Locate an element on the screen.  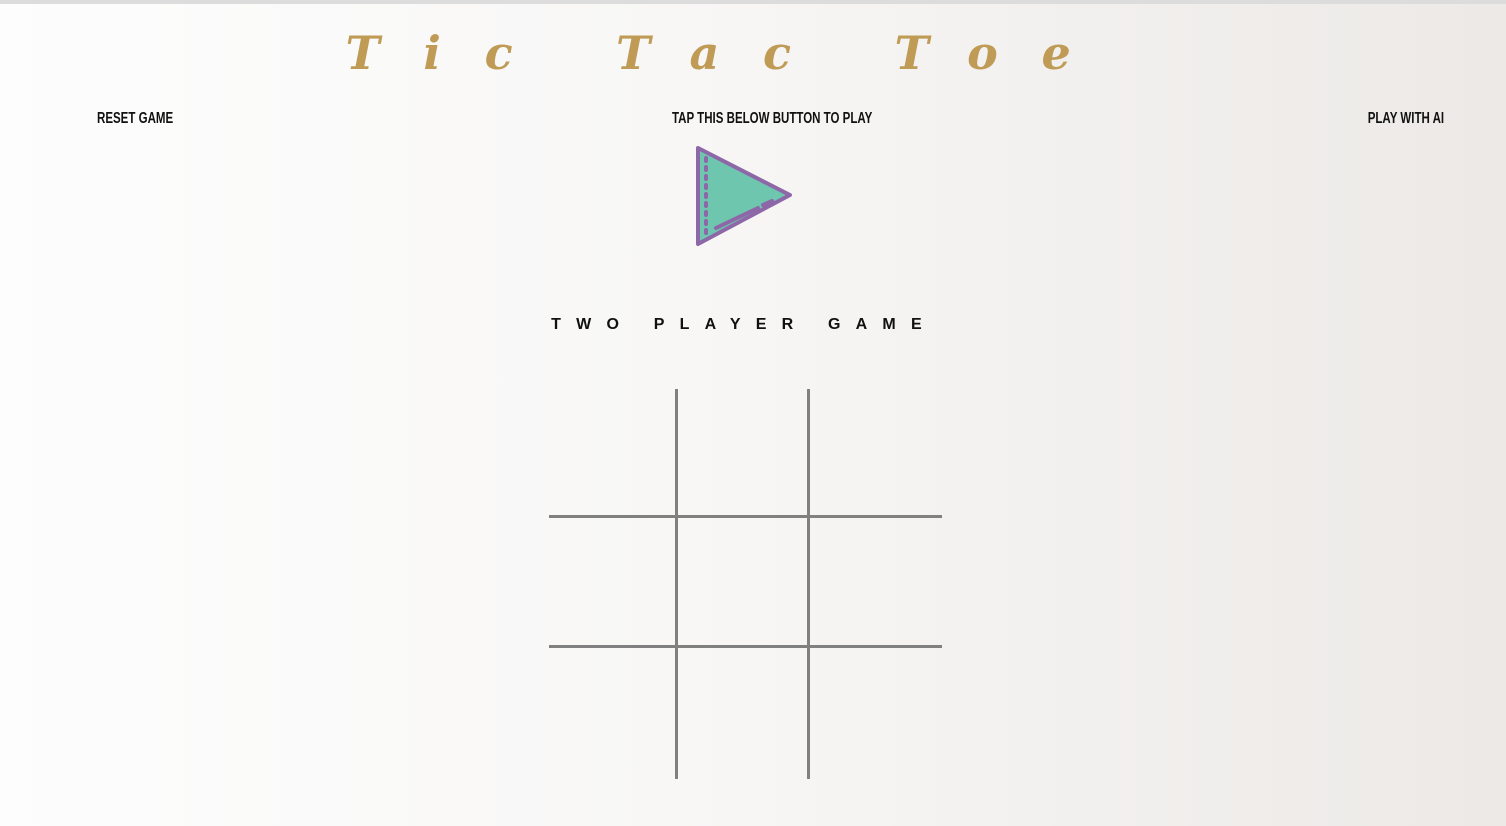
page-title: Tic Tac Toe is located at coordinates (730, 53).